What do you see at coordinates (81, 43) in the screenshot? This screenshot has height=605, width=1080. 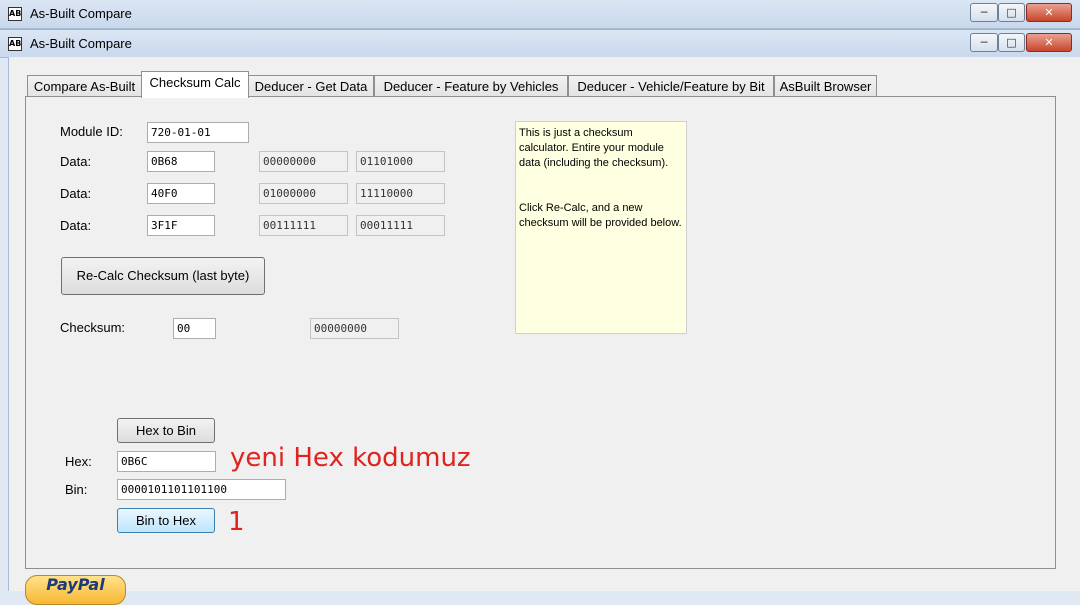 I see `inner-window-title: As-Built Compare` at bounding box center [81, 43].